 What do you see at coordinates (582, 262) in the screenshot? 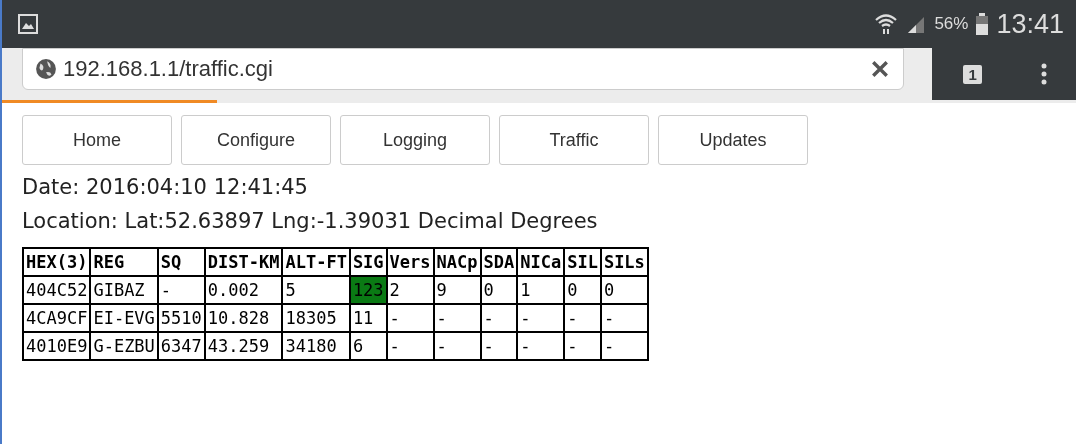
I see `column-header: SIL` at bounding box center [582, 262].